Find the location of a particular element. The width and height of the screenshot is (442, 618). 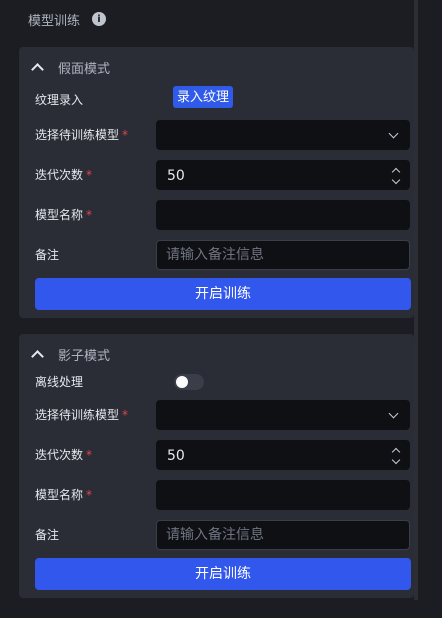

offline-row: 离线处理 is located at coordinates (223, 382).